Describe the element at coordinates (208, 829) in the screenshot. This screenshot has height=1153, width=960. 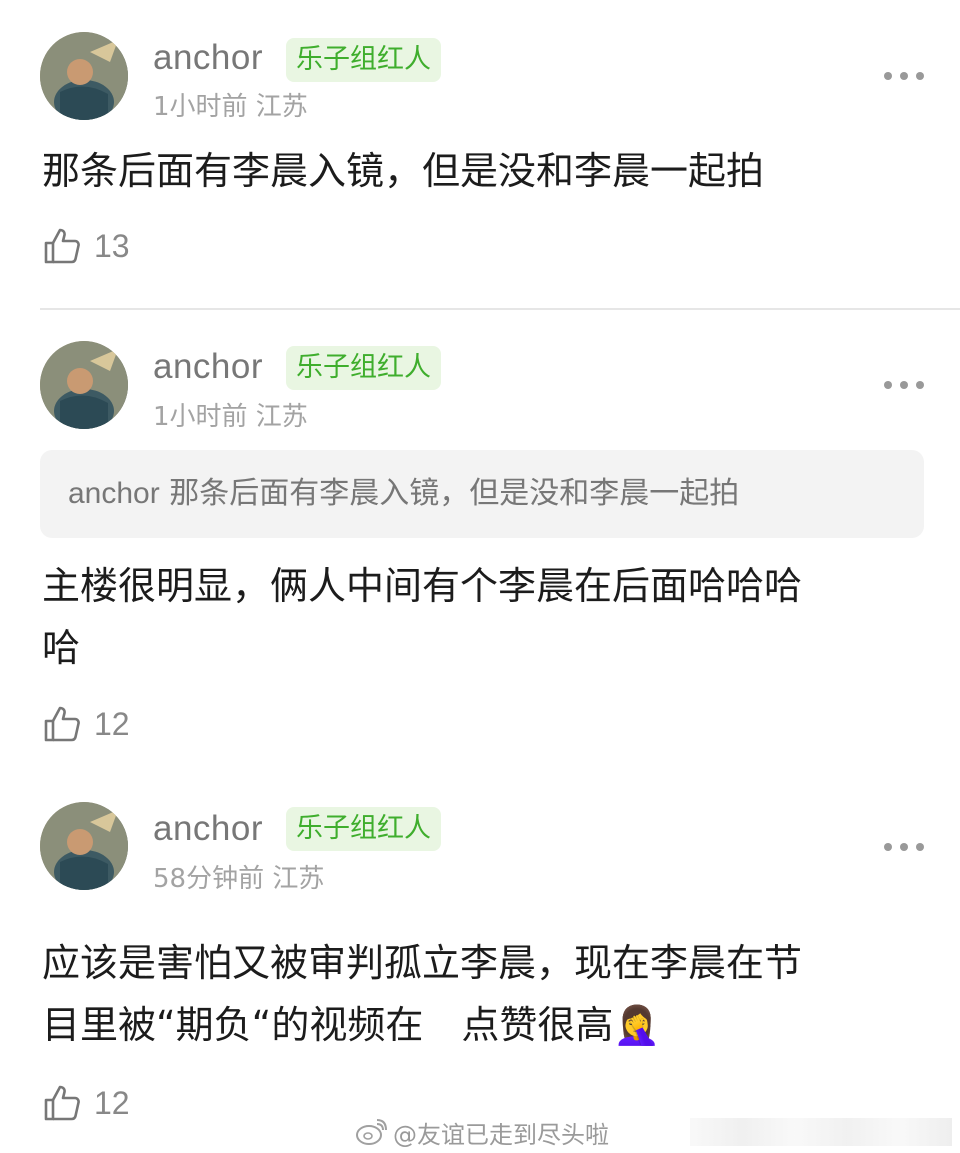
I see `username: anchor` at that location.